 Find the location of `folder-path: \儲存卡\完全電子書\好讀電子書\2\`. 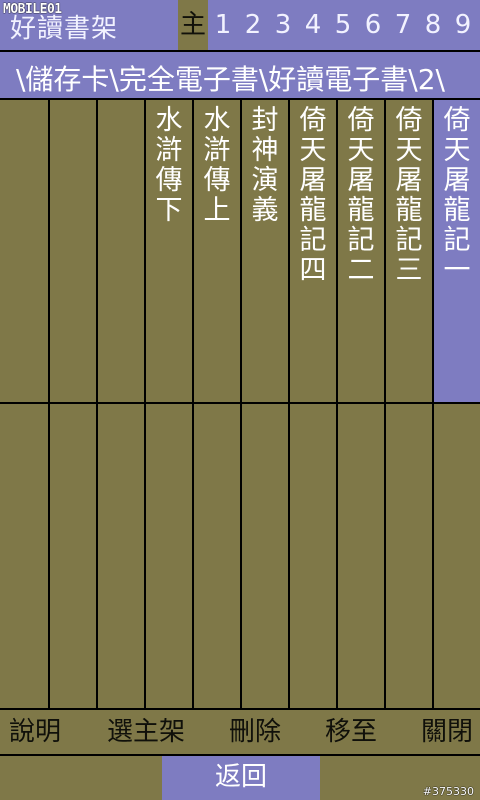

folder-path: \儲存卡\完全電子書\好讀電子書\2\ is located at coordinates (230, 79).